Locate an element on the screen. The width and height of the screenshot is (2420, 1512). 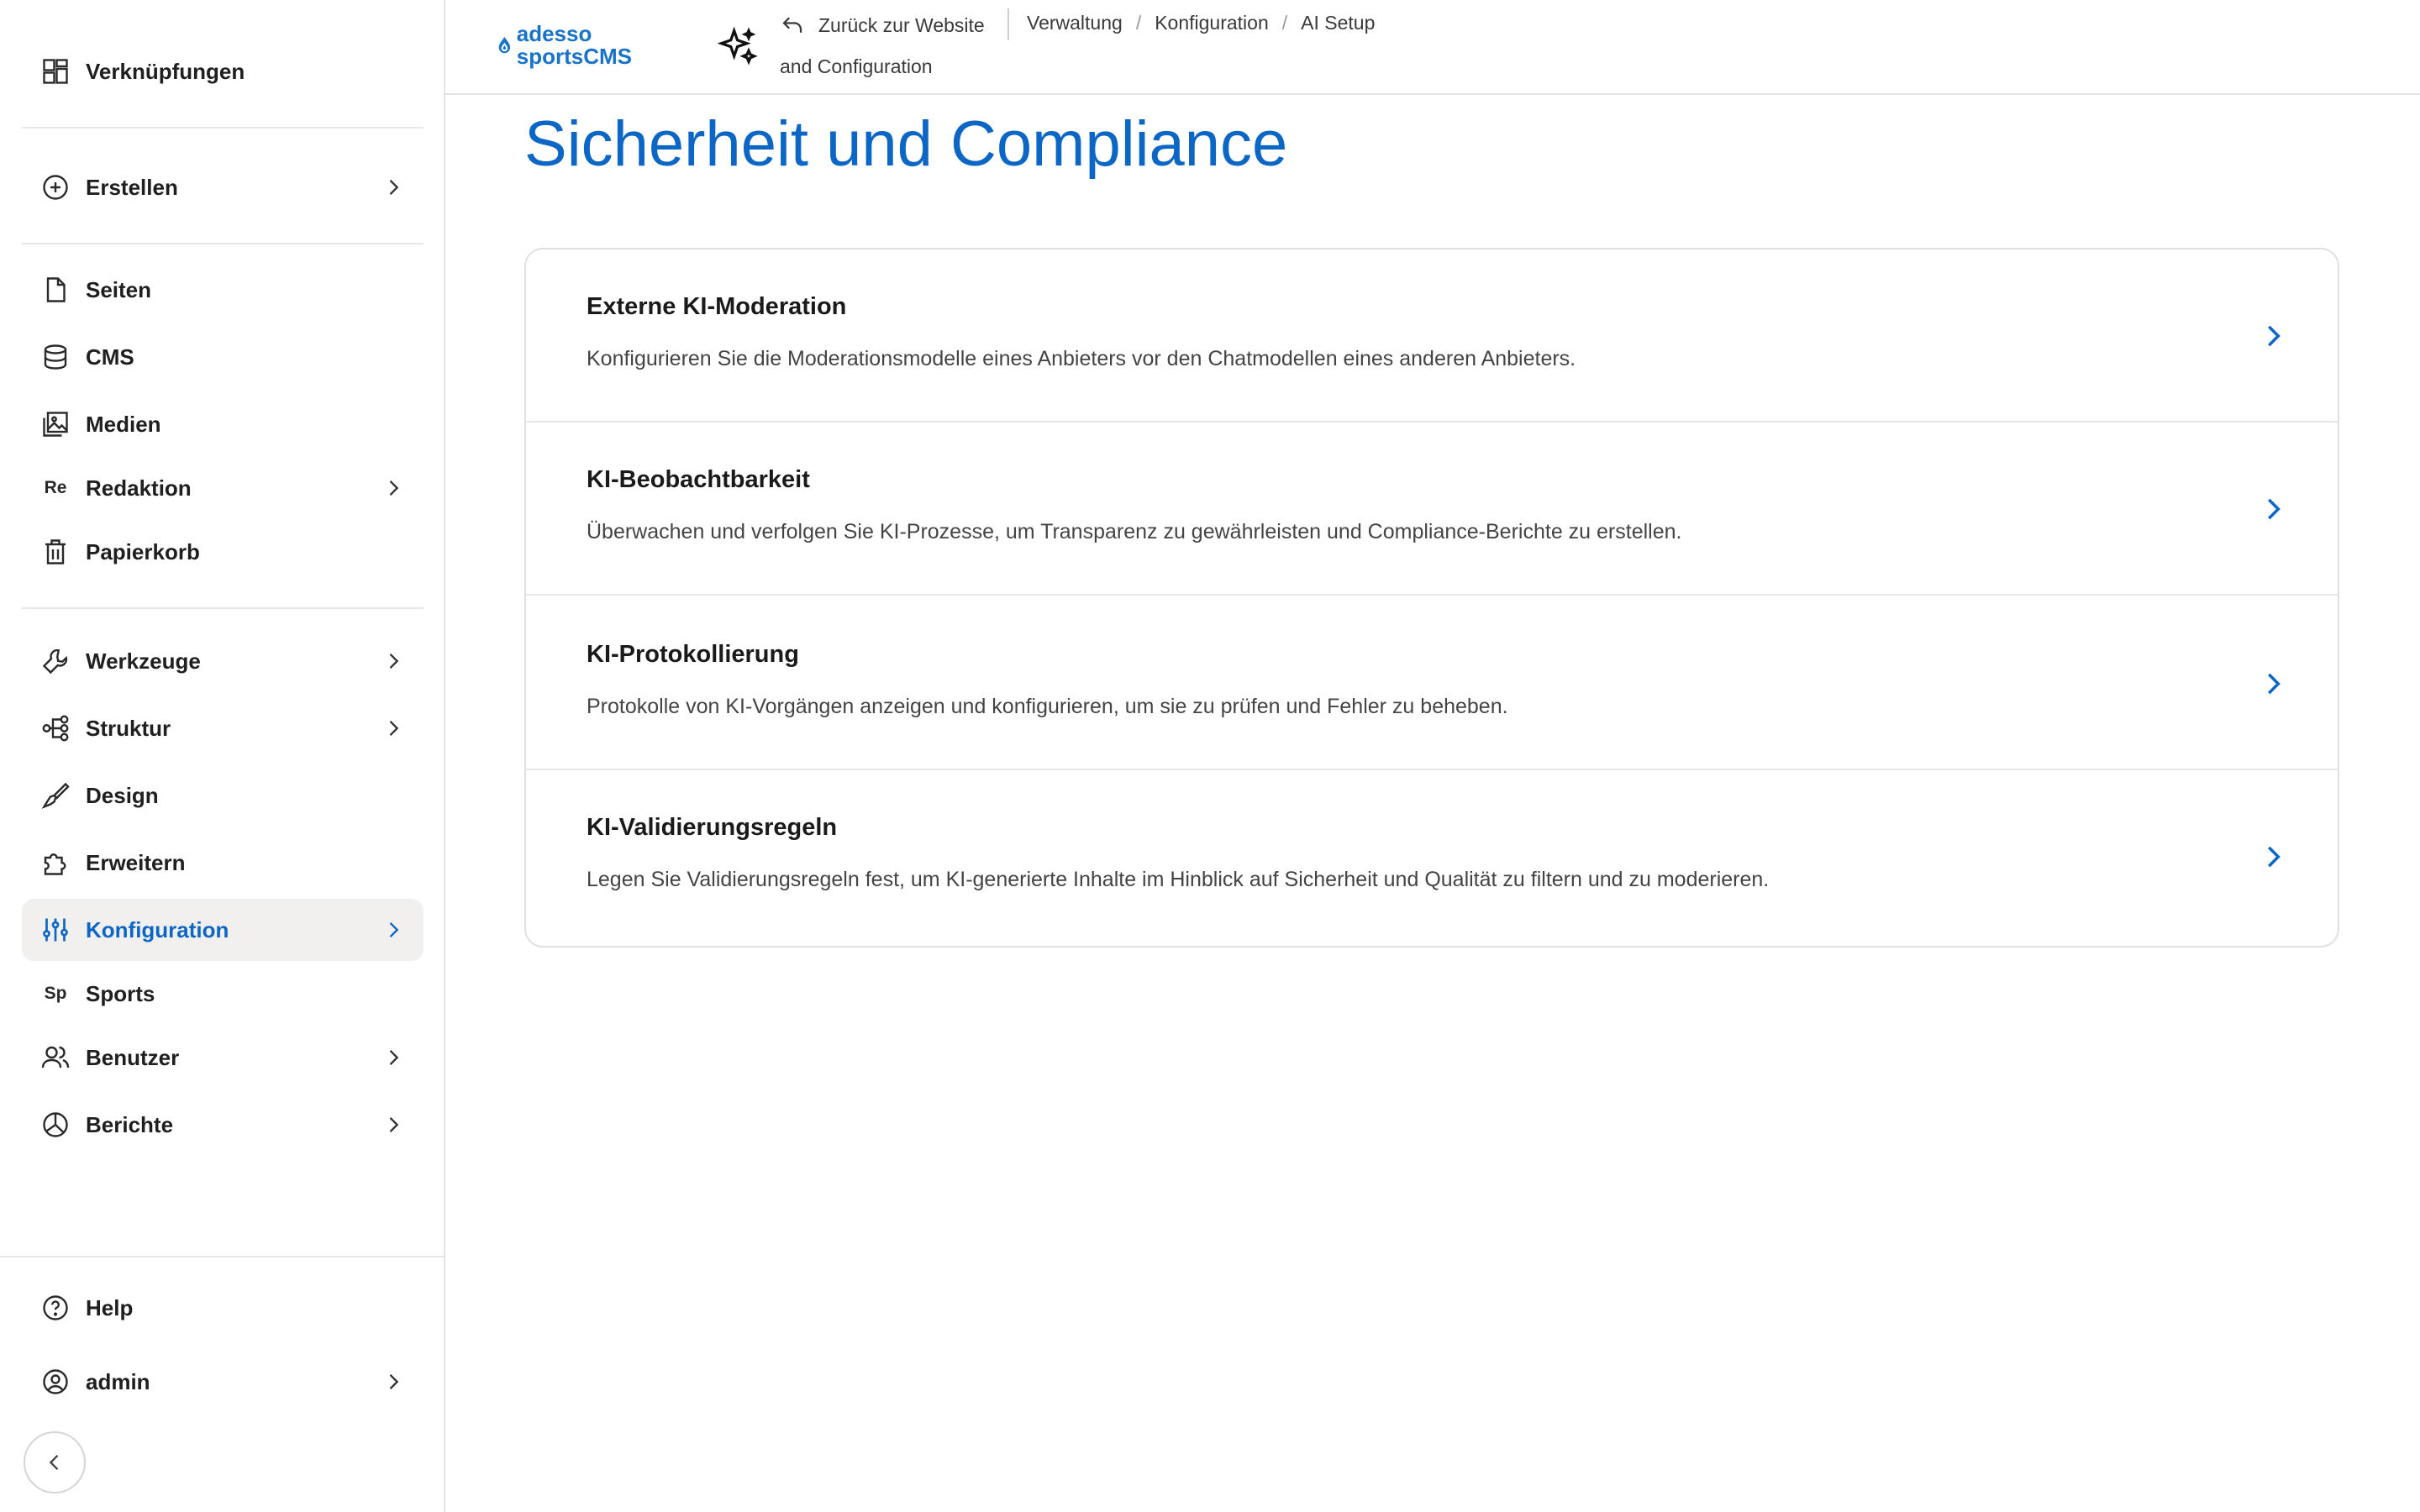
sidebar-item-label: Verknüpfungen is located at coordinates (165, 71).